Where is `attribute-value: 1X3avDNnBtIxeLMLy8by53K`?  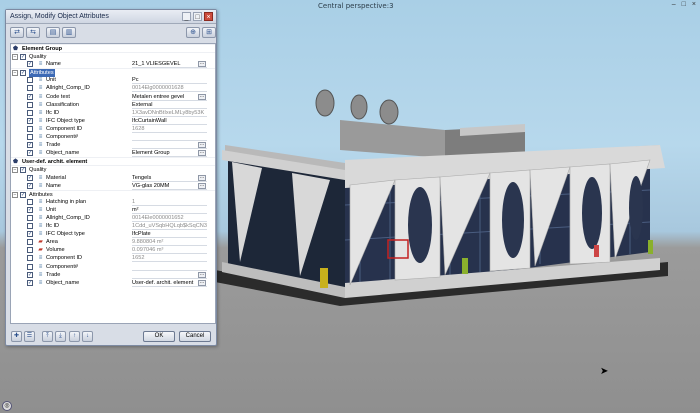 attribute-value: 1X3avDNnBtIxeLMLy8by53K is located at coordinates (169, 113).